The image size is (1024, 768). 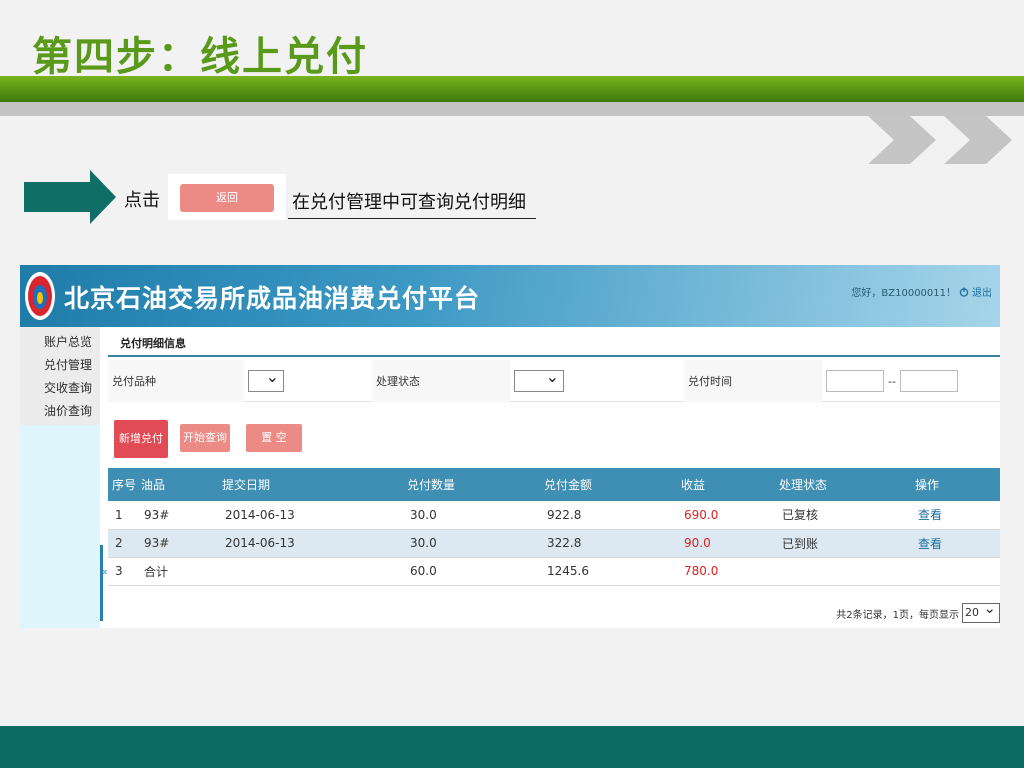 What do you see at coordinates (274, 438) in the screenshot?
I see `reset-button: 置 空` at bounding box center [274, 438].